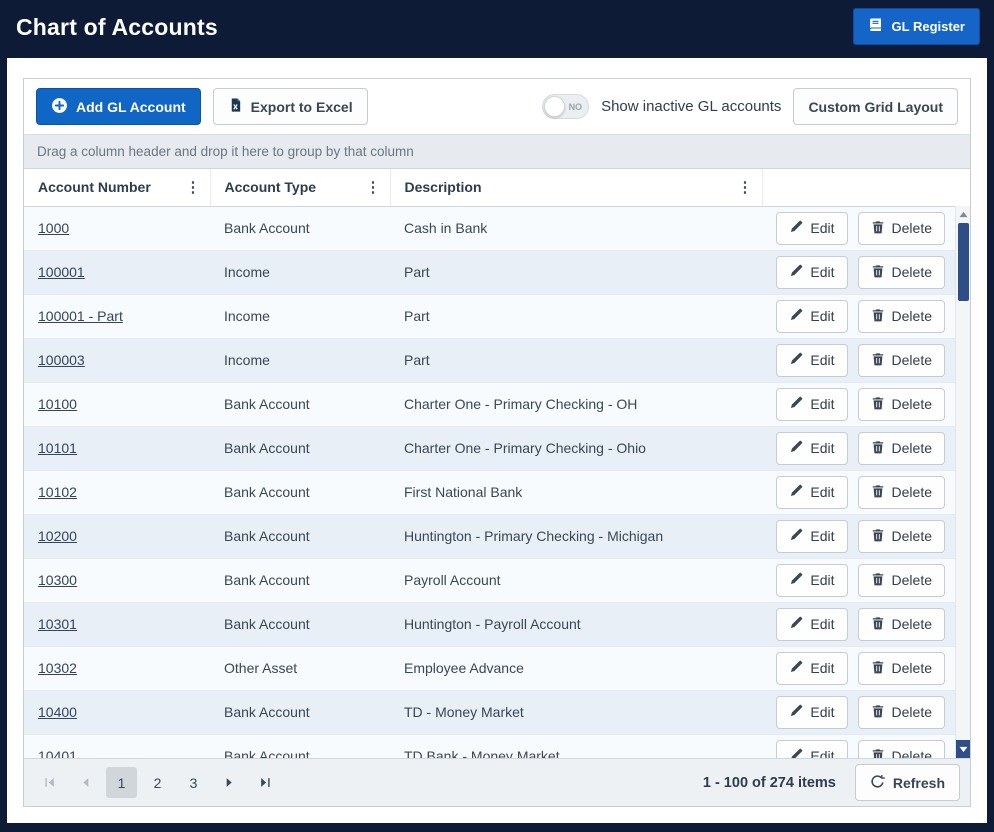  I want to click on custom-grid-layout-button: Custom Grid Layout, so click(875, 106).